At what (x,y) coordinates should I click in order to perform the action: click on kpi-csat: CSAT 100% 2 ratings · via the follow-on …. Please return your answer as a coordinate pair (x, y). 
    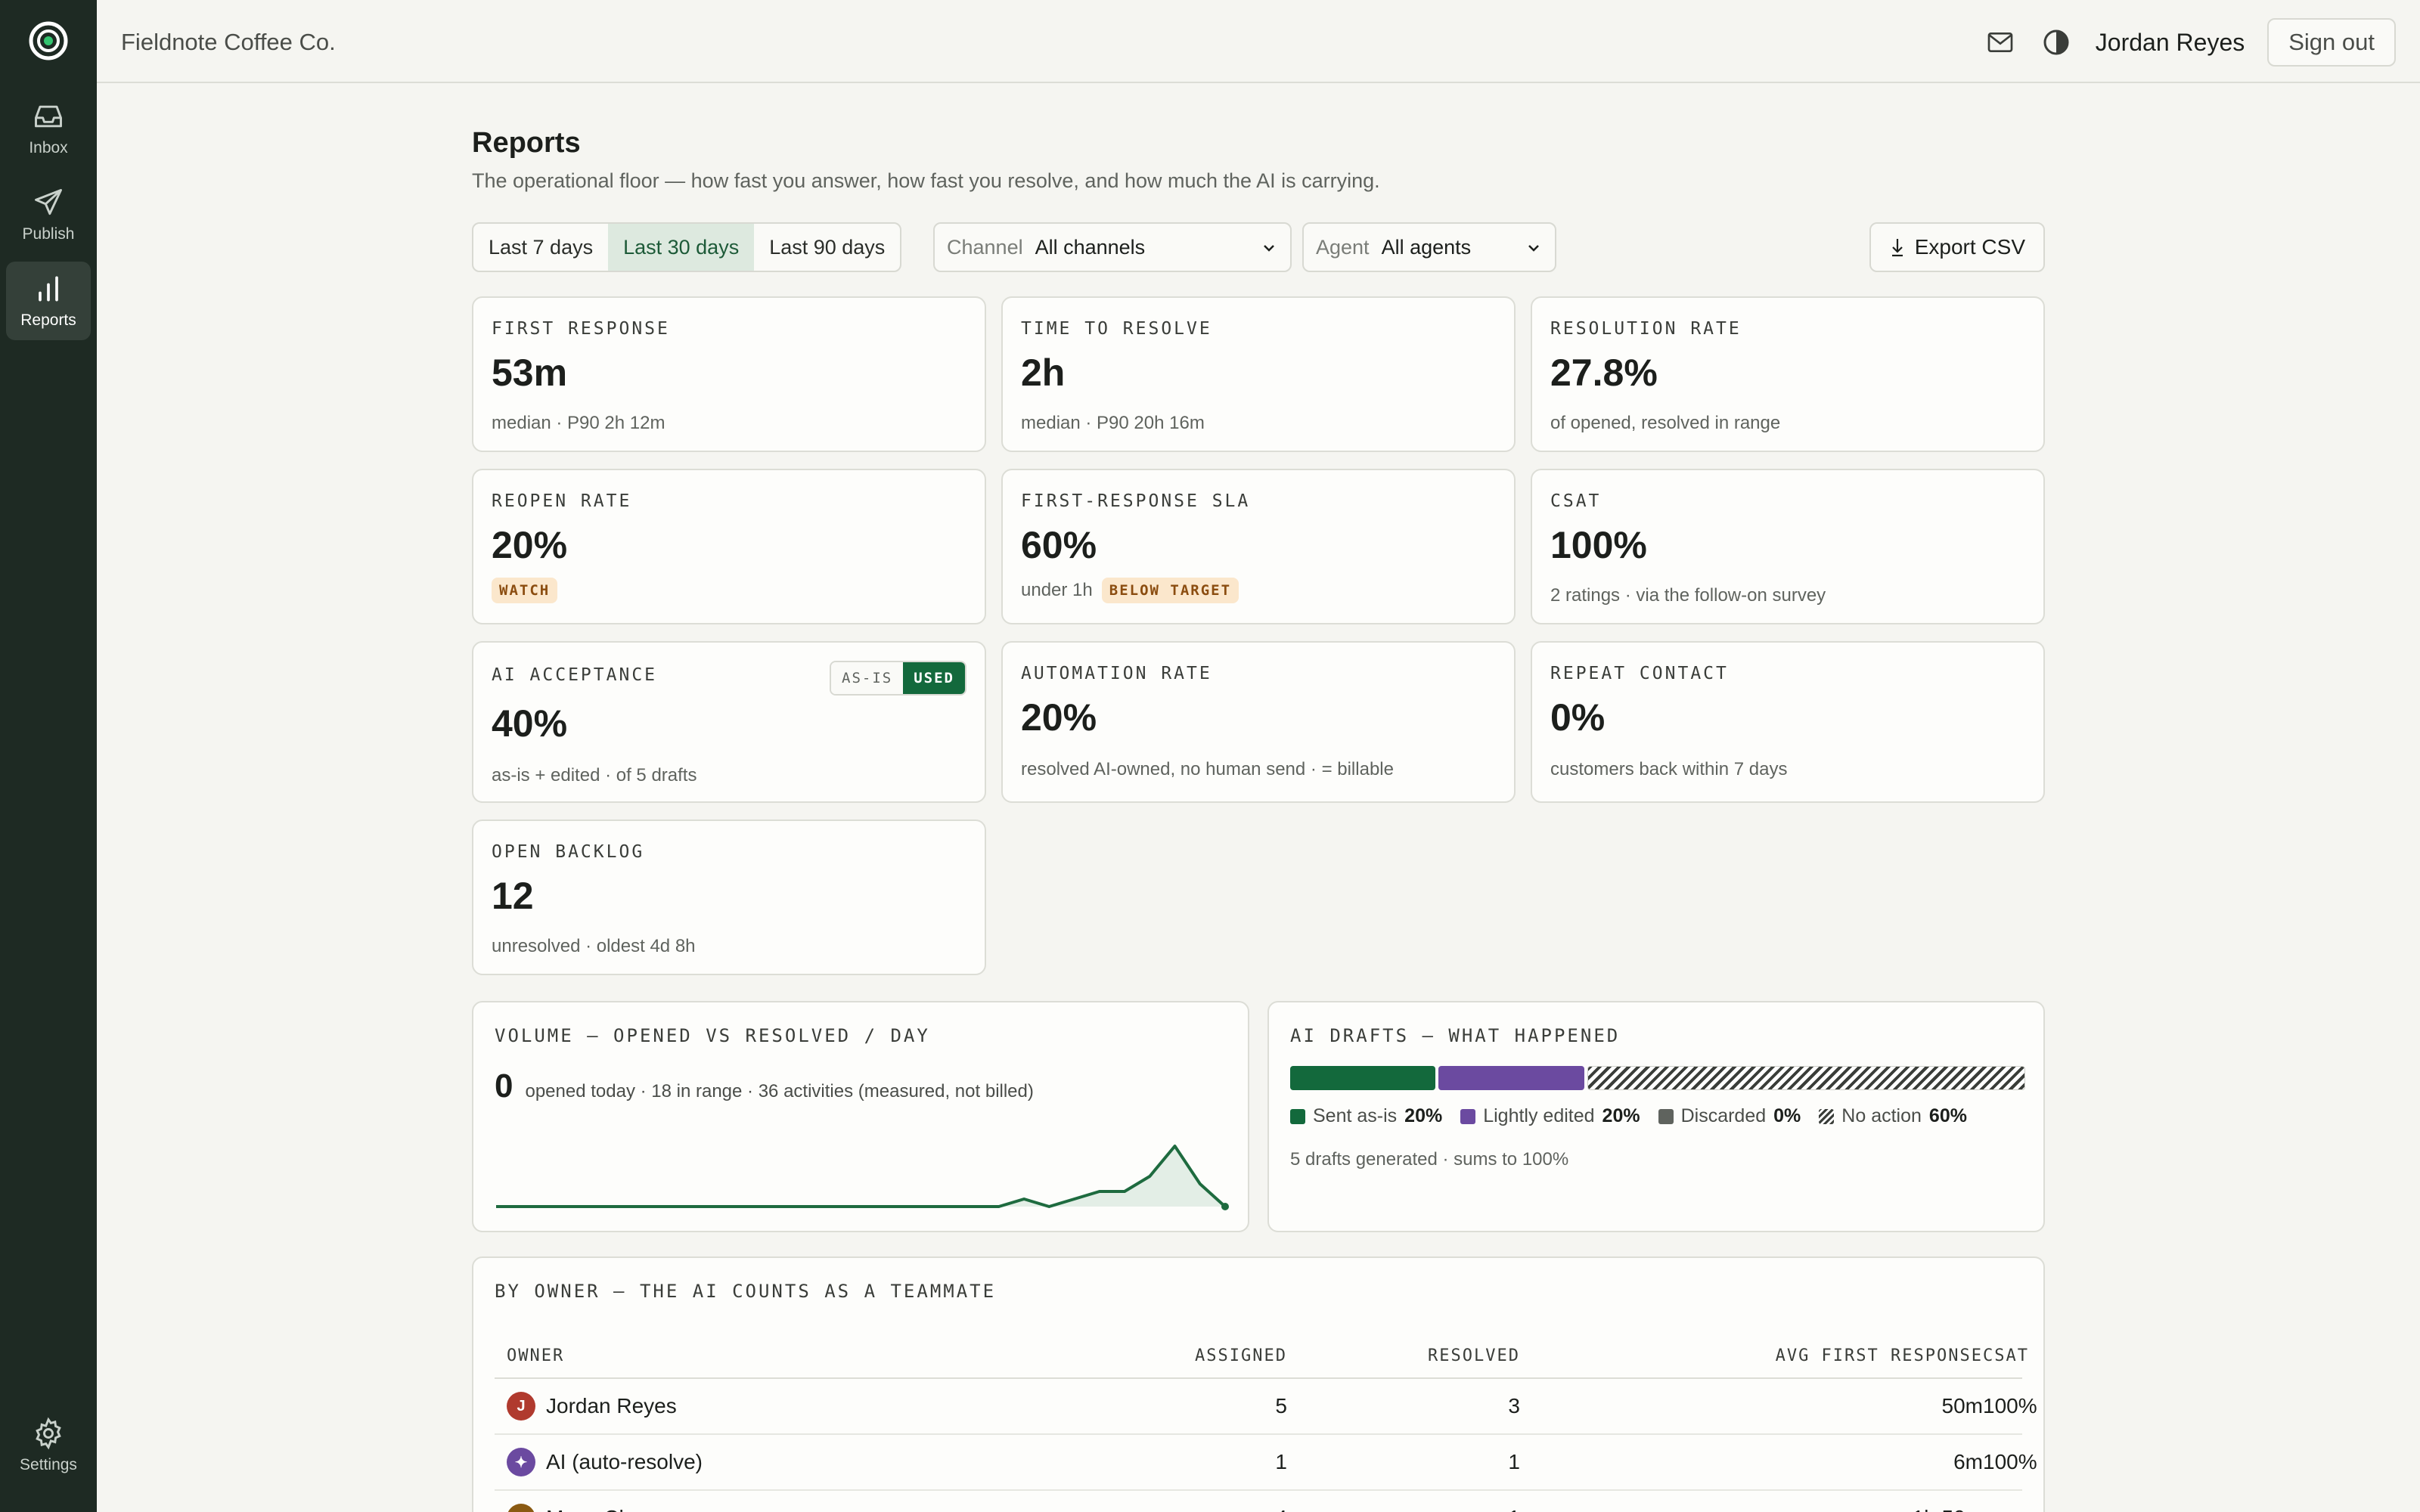
    Looking at the image, I should click on (1788, 546).